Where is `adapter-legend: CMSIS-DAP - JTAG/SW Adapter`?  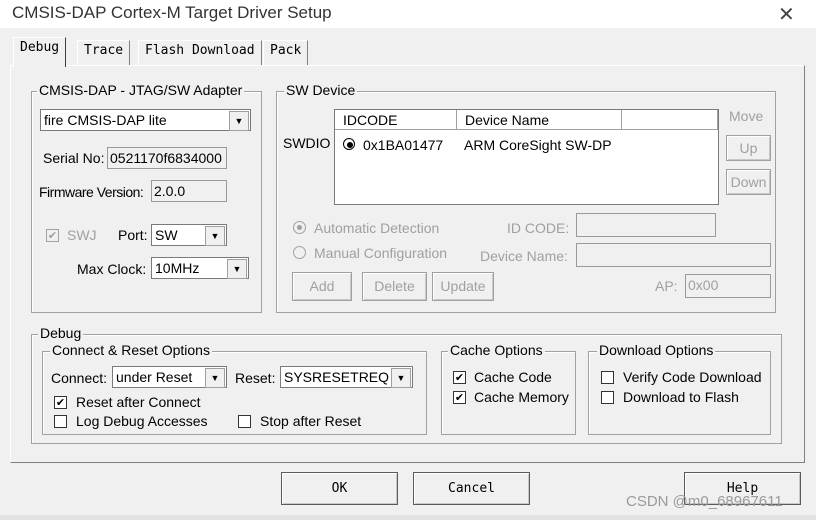
adapter-legend: CMSIS-DAP - JTAG/SW Adapter is located at coordinates (141, 90).